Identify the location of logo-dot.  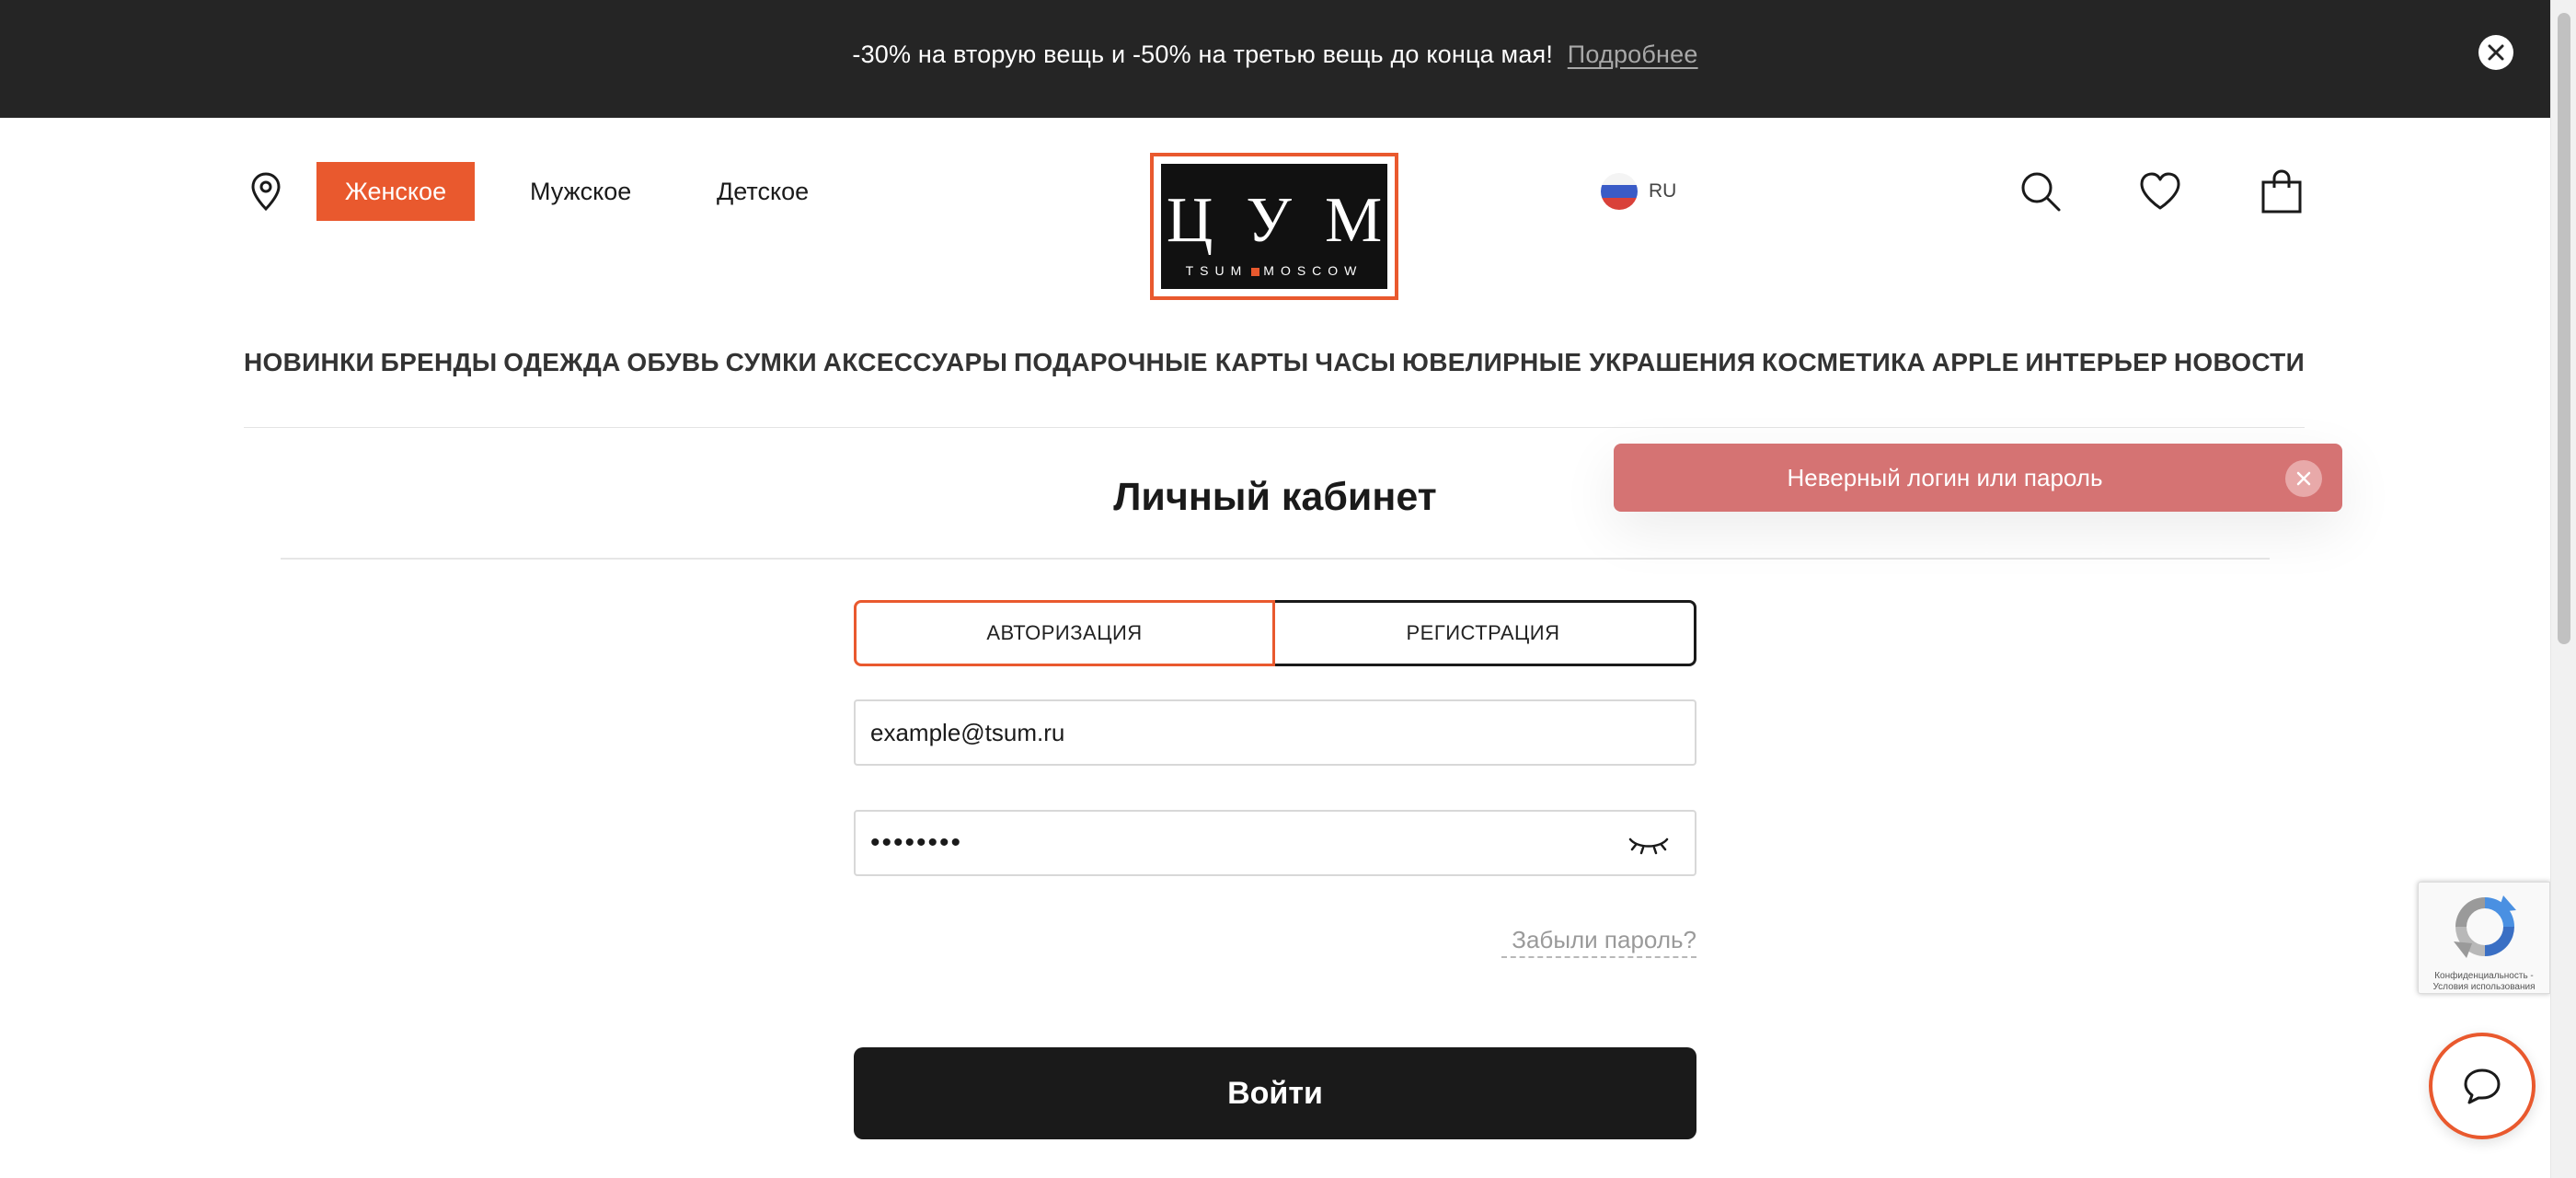
(1255, 271).